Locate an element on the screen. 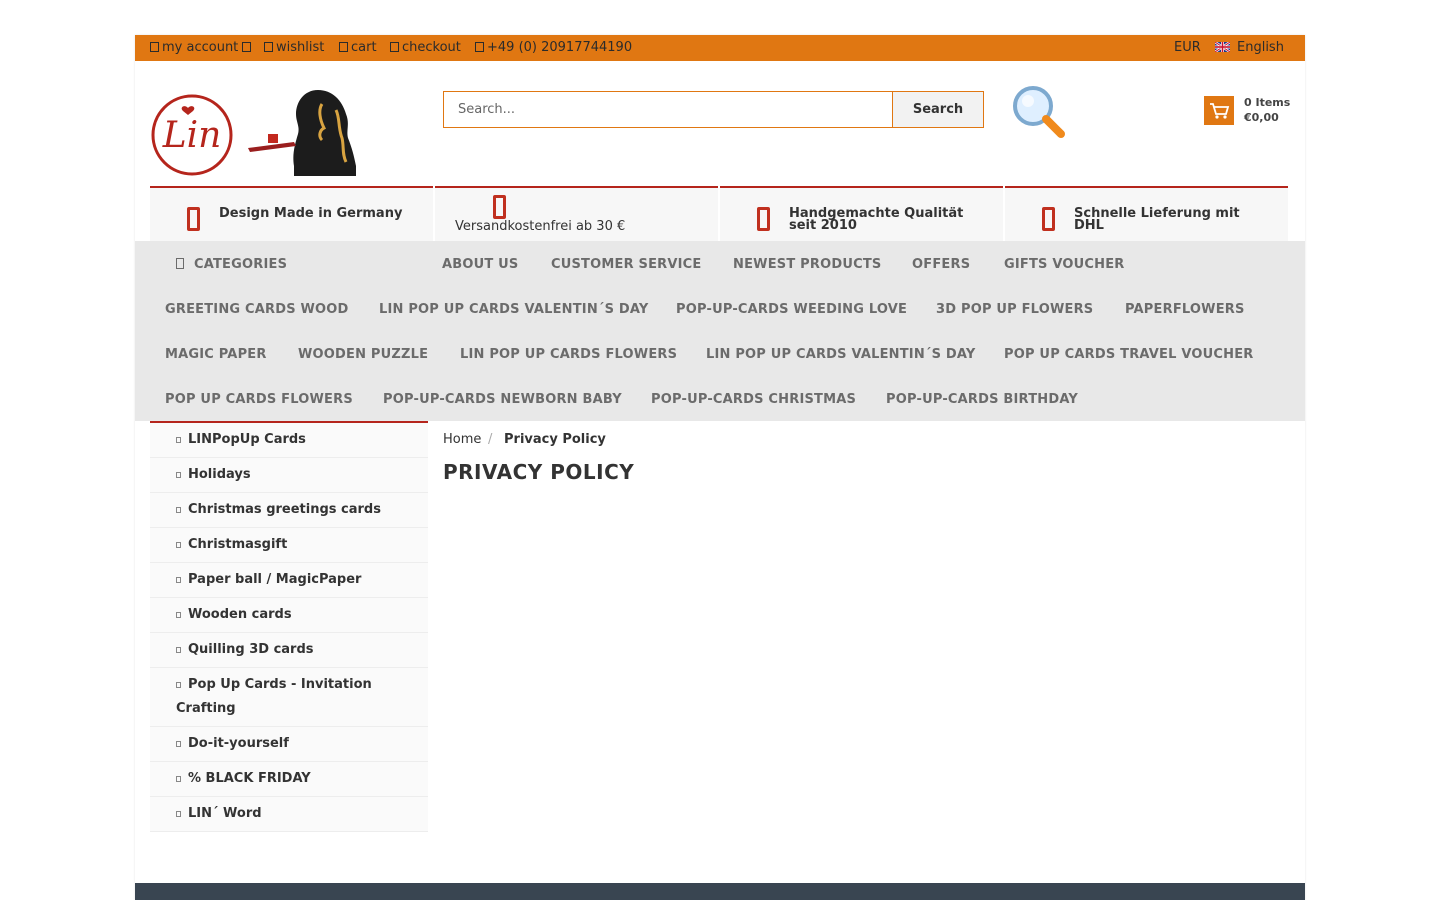 This screenshot has width=1440, height=900. delivery-icon is located at coordinates (1048, 219).